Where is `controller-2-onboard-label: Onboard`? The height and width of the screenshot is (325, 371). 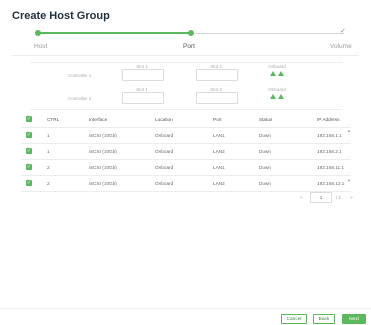
controller-2-onboard-label: Onboard is located at coordinates (277, 89).